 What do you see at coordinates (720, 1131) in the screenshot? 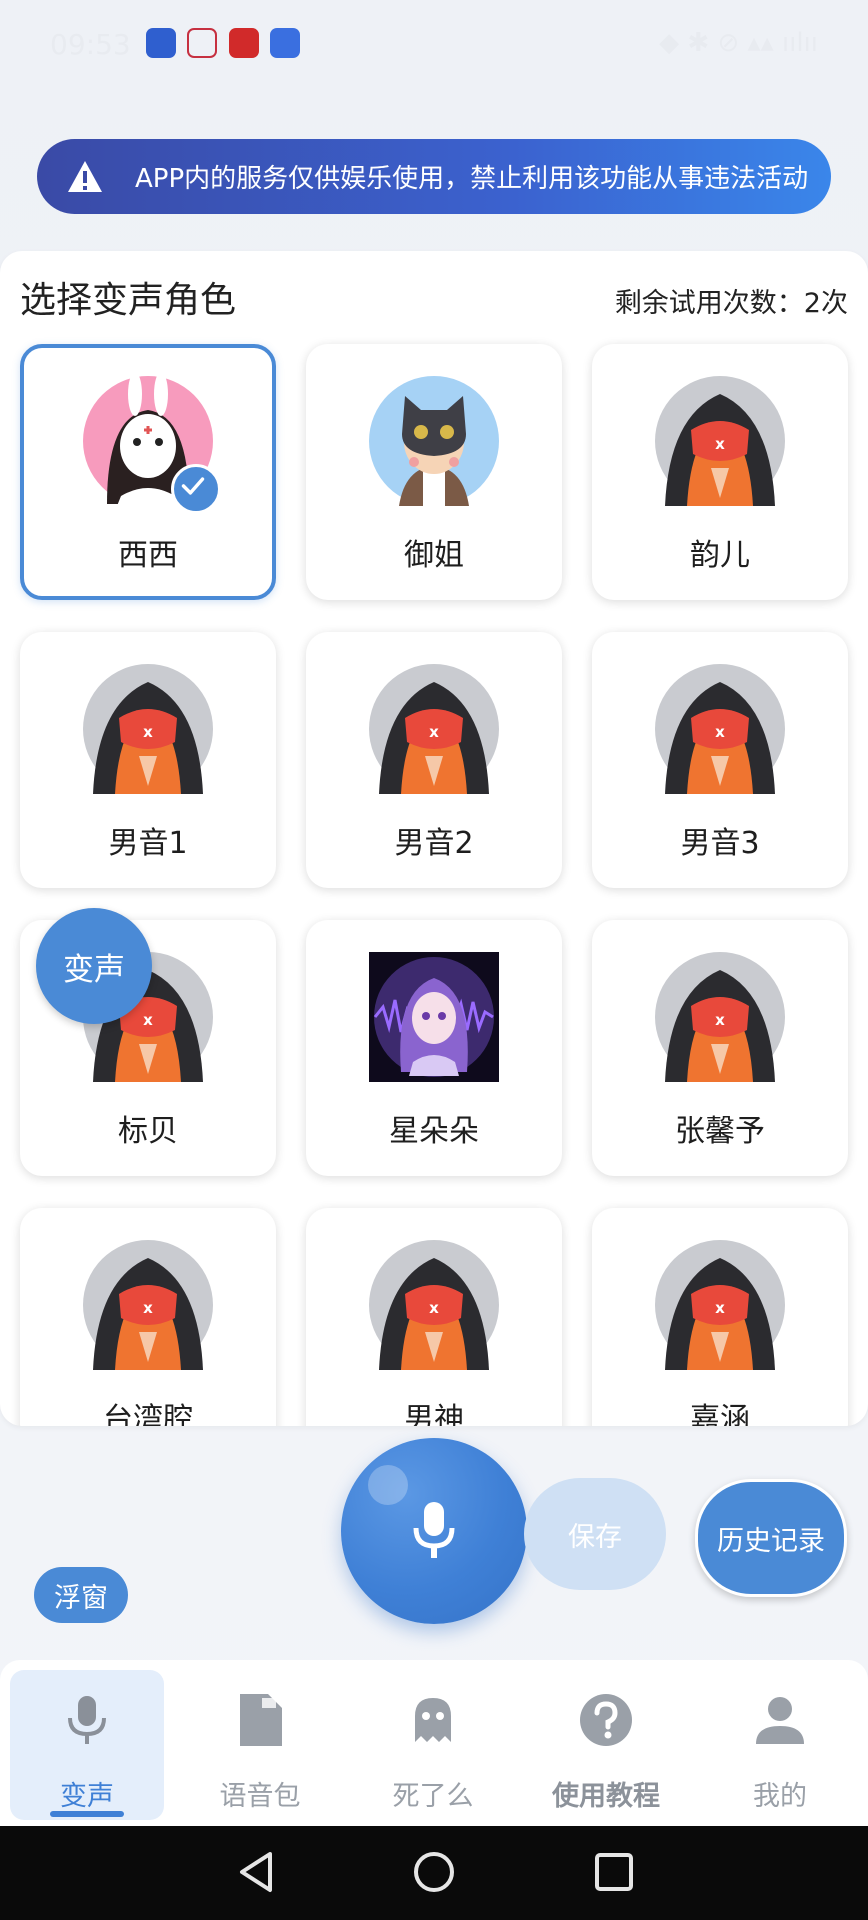
I see `character-name: 张馨予` at bounding box center [720, 1131].